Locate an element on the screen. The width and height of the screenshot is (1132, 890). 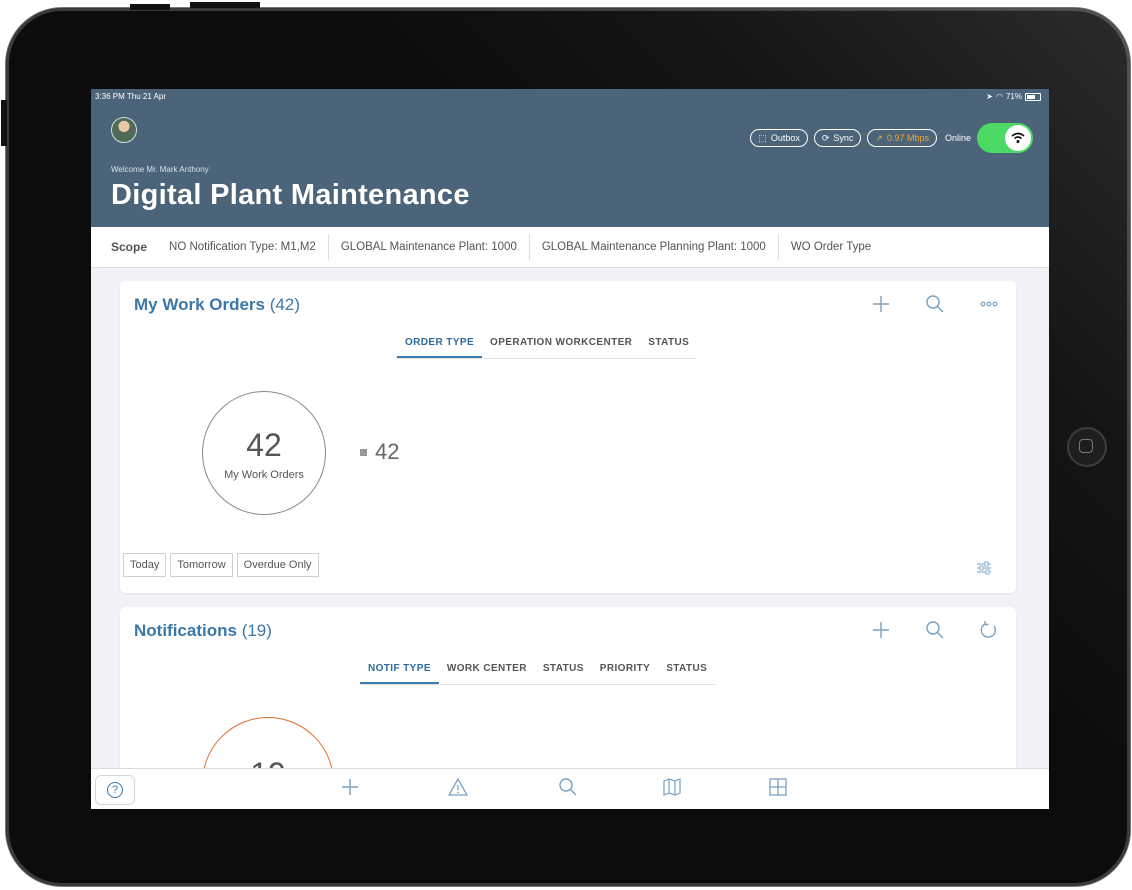
home-button is located at coordinates (1087, 447).